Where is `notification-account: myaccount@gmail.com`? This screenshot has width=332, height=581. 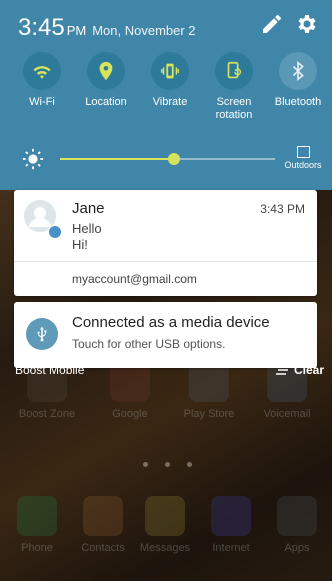 notification-account: myaccount@gmail.com is located at coordinates (134, 279).